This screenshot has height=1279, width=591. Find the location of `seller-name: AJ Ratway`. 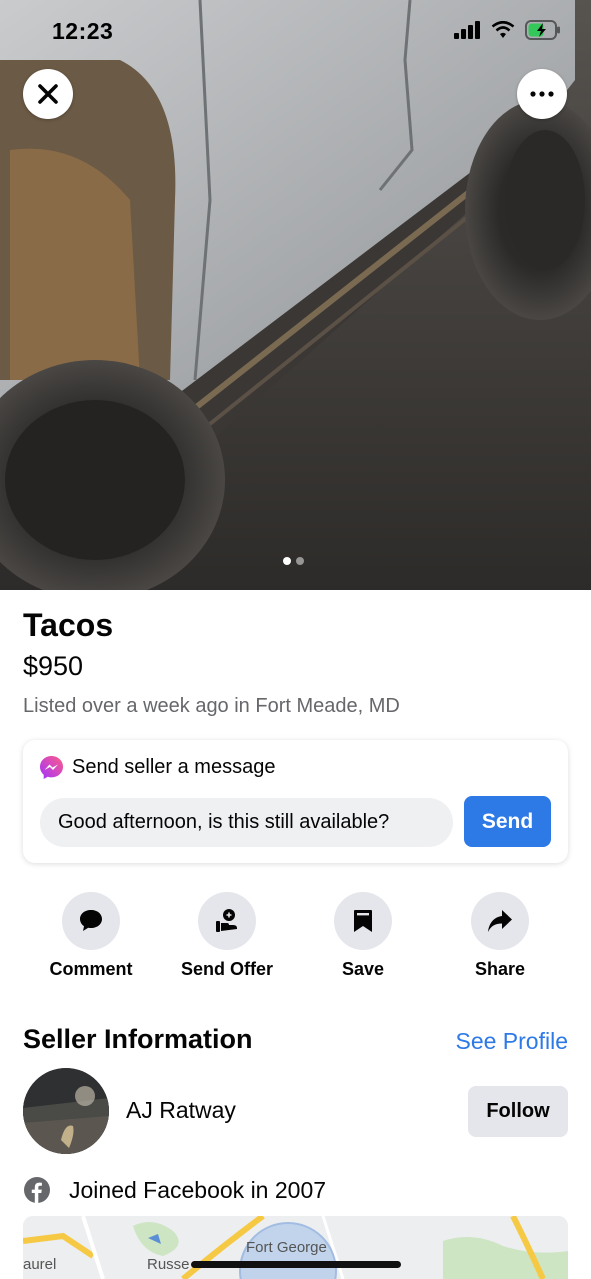

seller-name: AJ Ratway is located at coordinates (181, 1110).